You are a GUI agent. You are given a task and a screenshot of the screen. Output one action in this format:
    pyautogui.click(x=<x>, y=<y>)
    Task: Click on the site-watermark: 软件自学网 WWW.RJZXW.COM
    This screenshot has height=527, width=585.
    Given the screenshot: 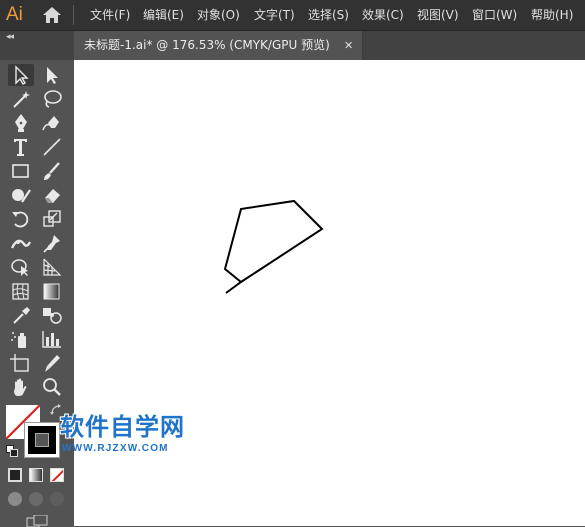 What is the action you would take?
    pyautogui.click(x=140, y=436)
    